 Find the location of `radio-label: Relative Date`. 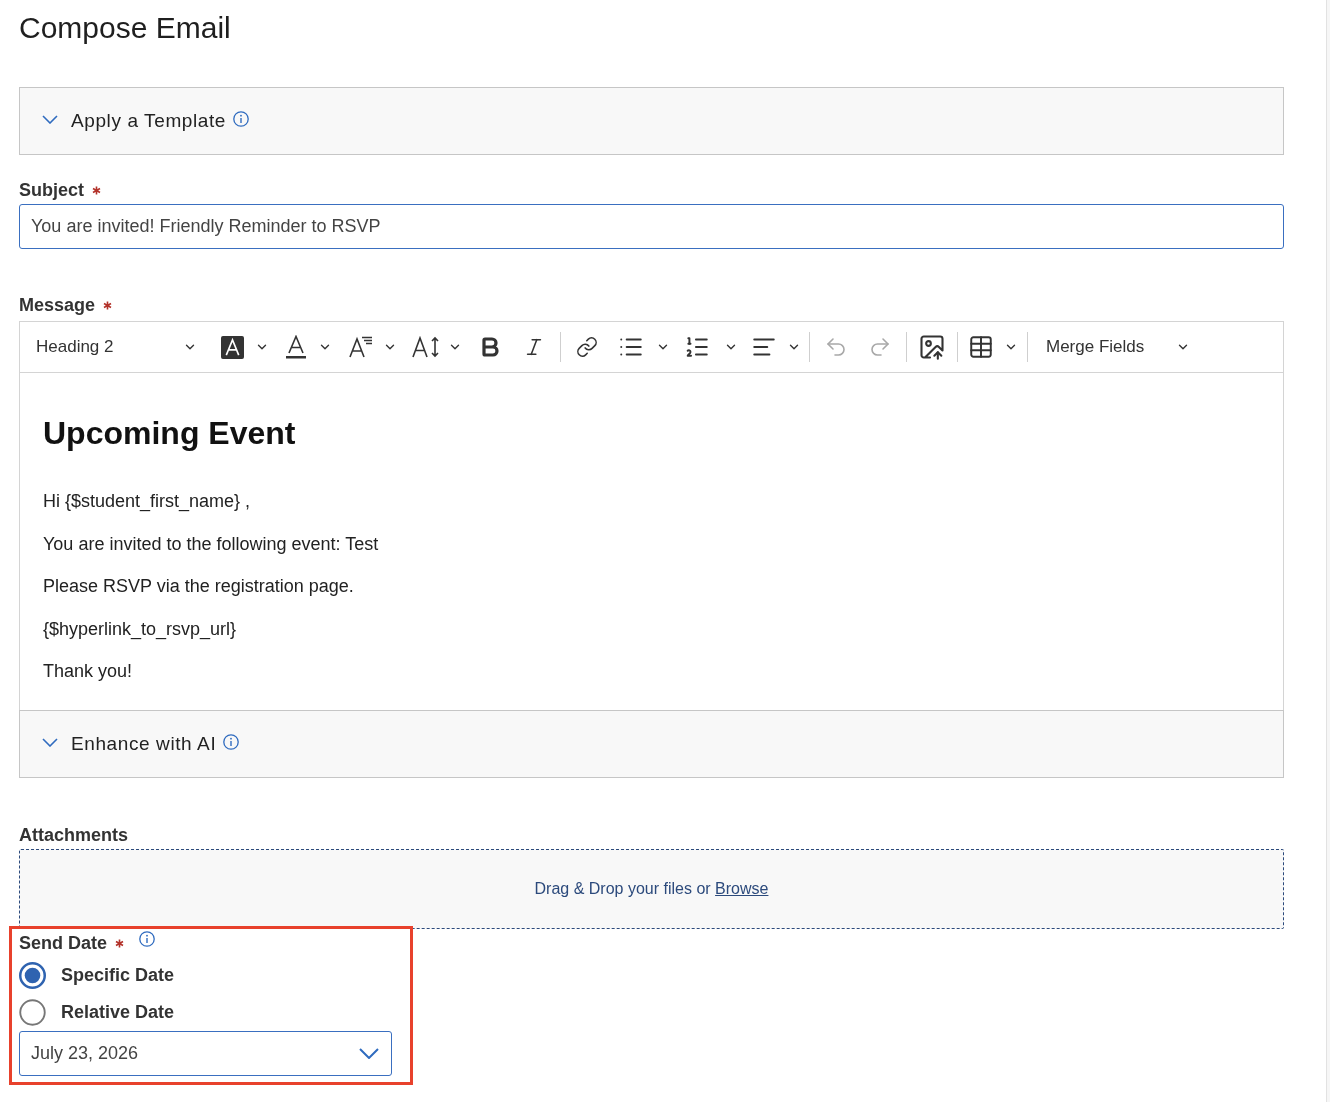

radio-label: Relative Date is located at coordinates (118, 1012).